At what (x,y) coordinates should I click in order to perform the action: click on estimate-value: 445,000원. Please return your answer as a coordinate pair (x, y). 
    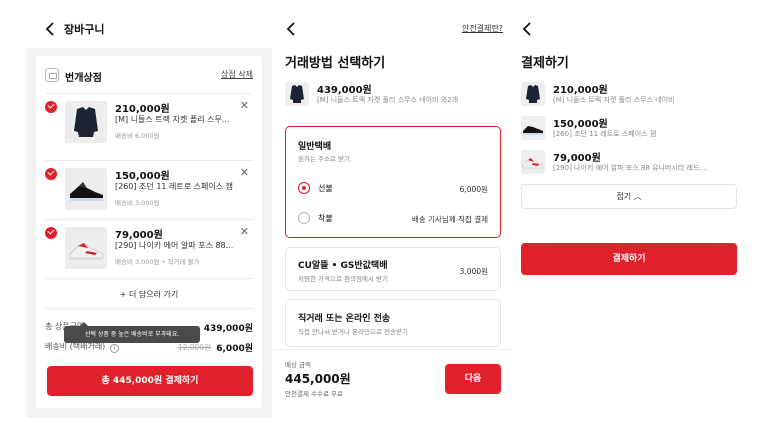
    Looking at the image, I should click on (318, 379).